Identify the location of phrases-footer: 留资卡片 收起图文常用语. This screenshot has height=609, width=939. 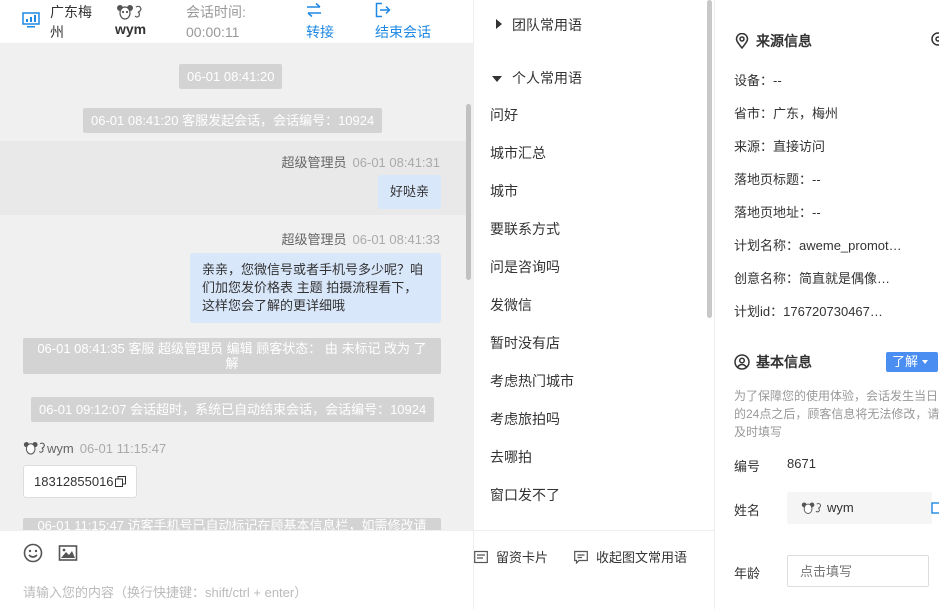
(594, 569).